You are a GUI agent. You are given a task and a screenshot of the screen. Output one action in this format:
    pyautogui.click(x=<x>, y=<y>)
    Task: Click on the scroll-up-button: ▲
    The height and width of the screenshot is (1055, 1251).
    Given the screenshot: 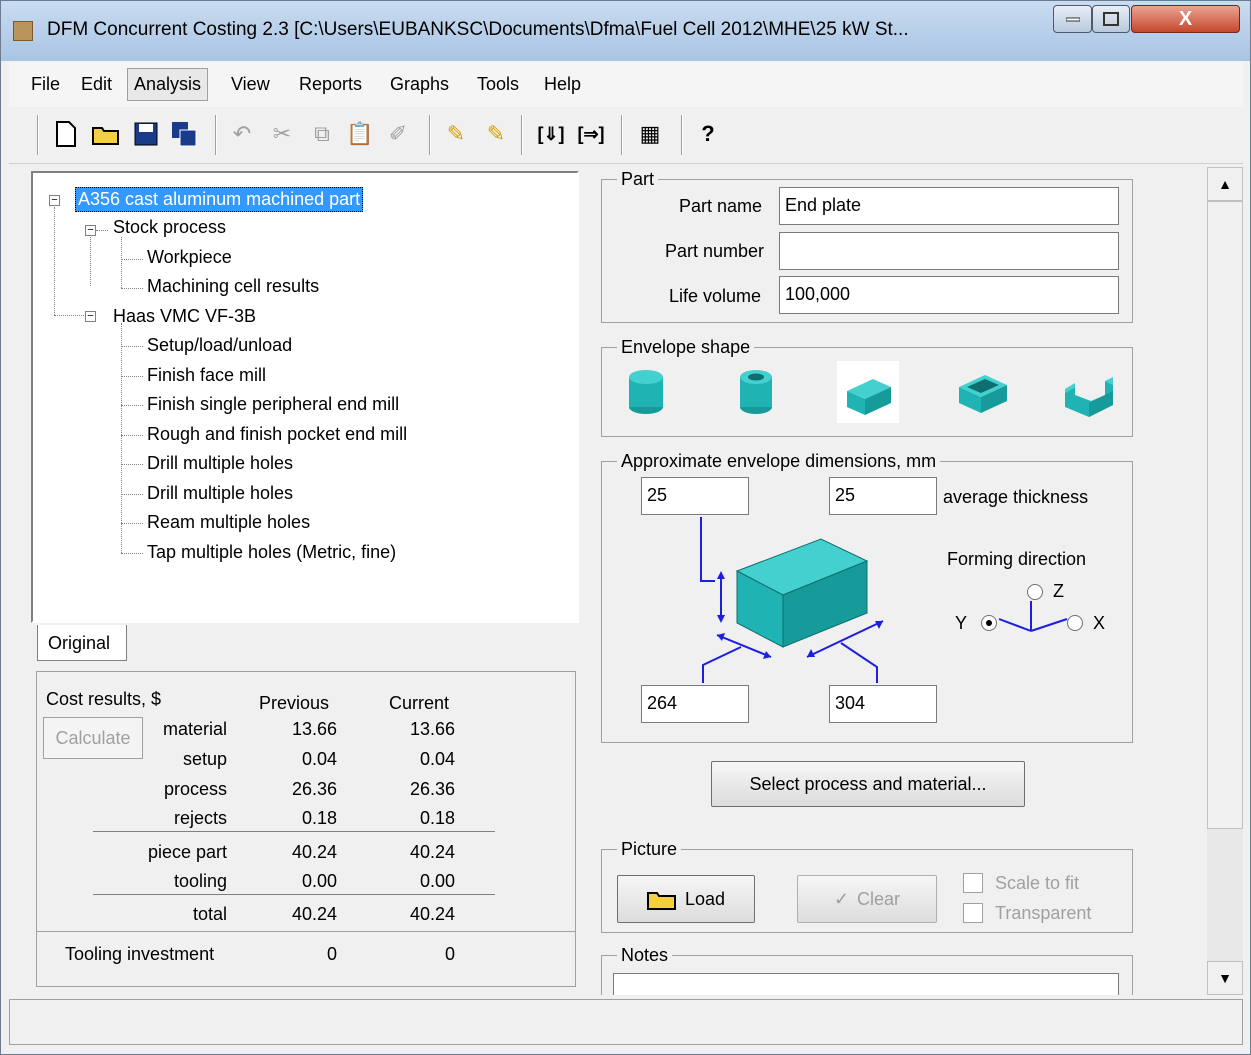 What is the action you would take?
    pyautogui.click(x=1225, y=184)
    